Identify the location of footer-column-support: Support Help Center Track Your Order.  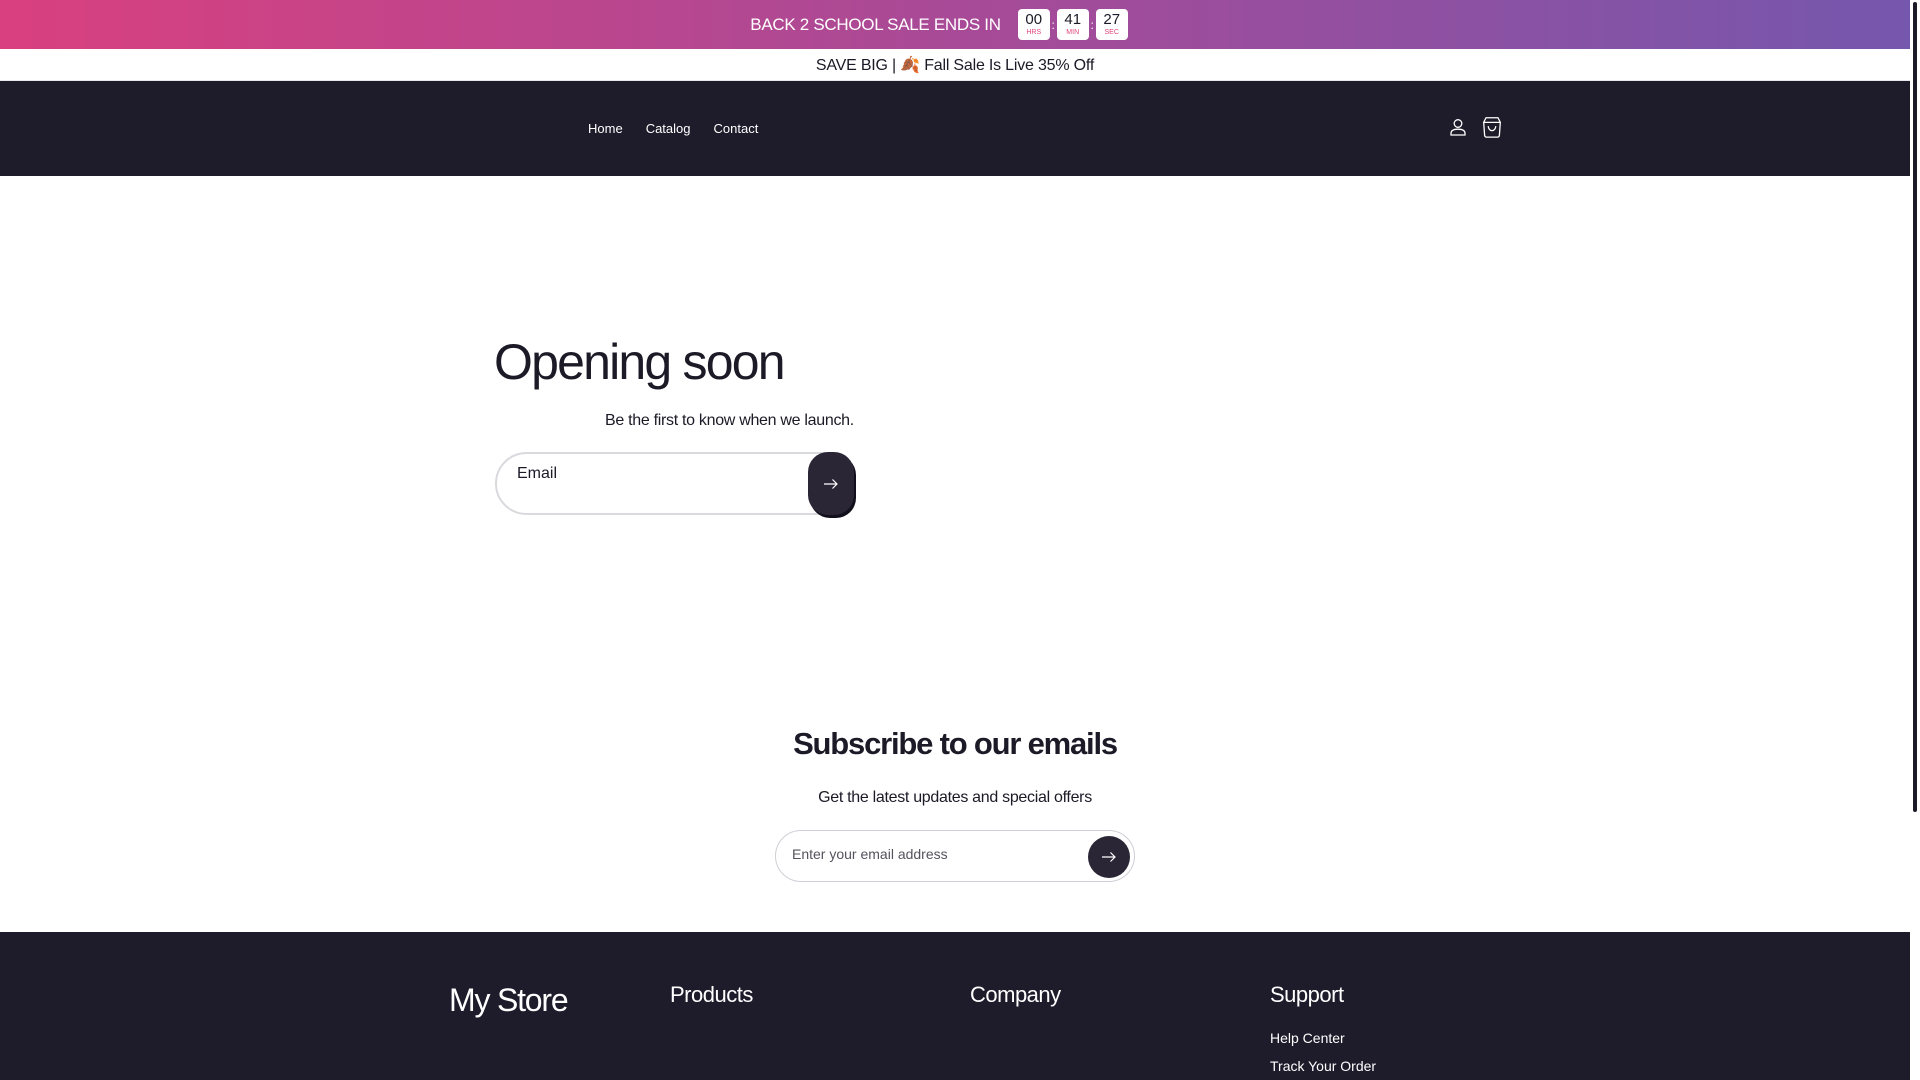
(1323, 1031).